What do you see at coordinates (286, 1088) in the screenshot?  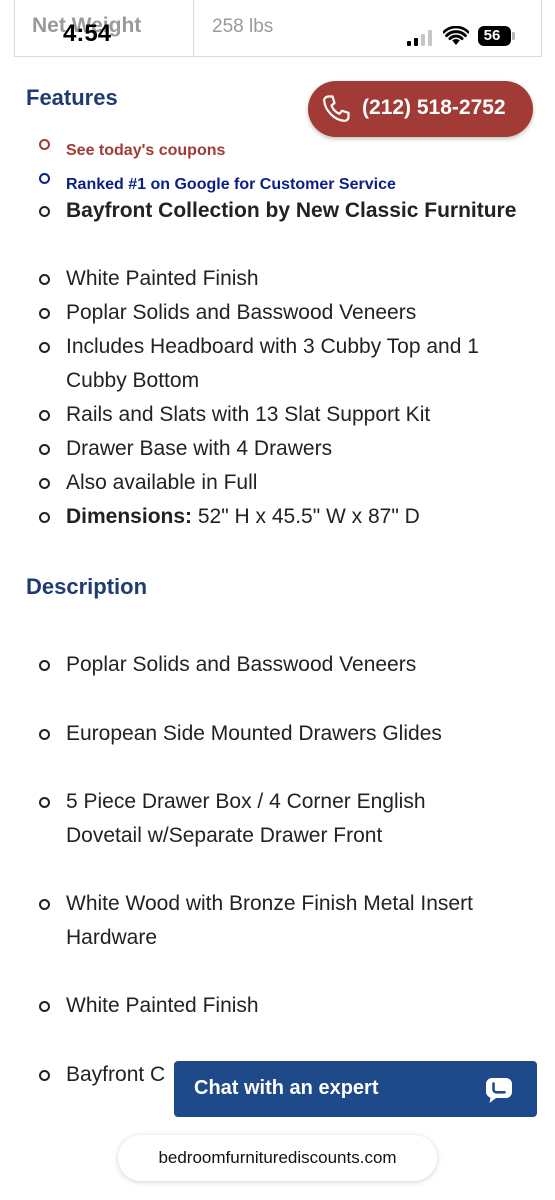 I see `chat-label: Chat with an expert` at bounding box center [286, 1088].